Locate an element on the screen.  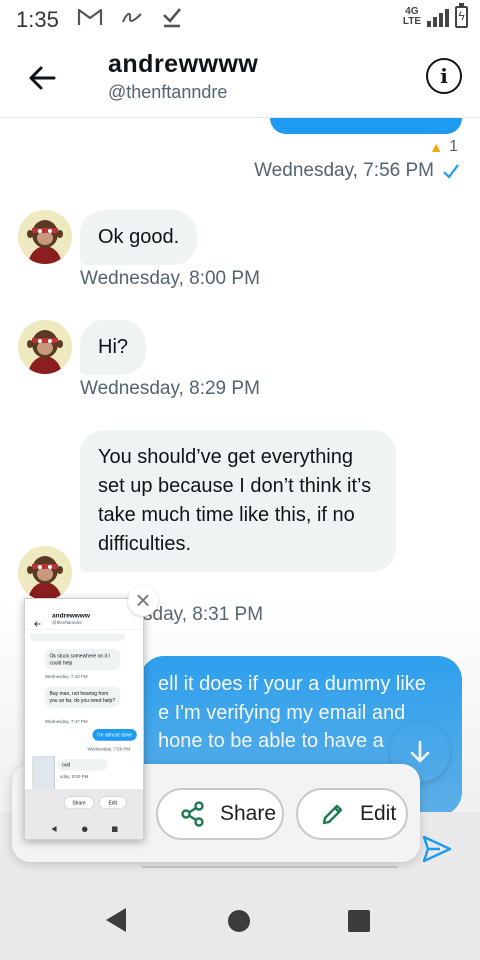
received-message-bubble: Ok good. is located at coordinates (139, 237).